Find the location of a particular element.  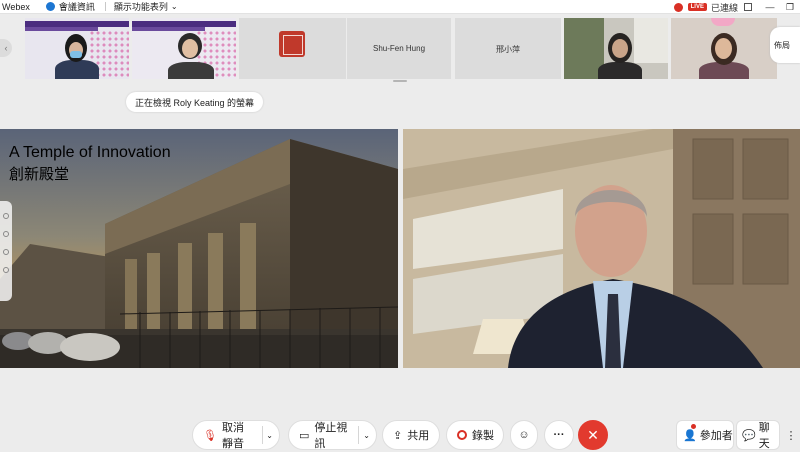

record-label: 錄製 is located at coordinates (483, 436).